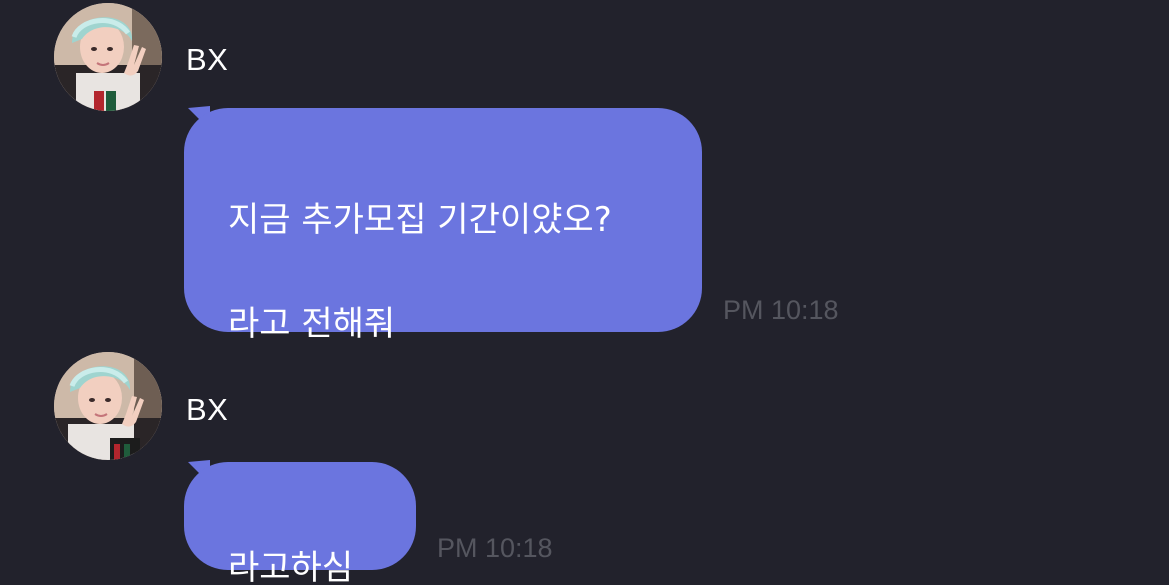  Describe the element at coordinates (495, 548) in the screenshot. I see `message-timestamp: PM 10:18` at that location.